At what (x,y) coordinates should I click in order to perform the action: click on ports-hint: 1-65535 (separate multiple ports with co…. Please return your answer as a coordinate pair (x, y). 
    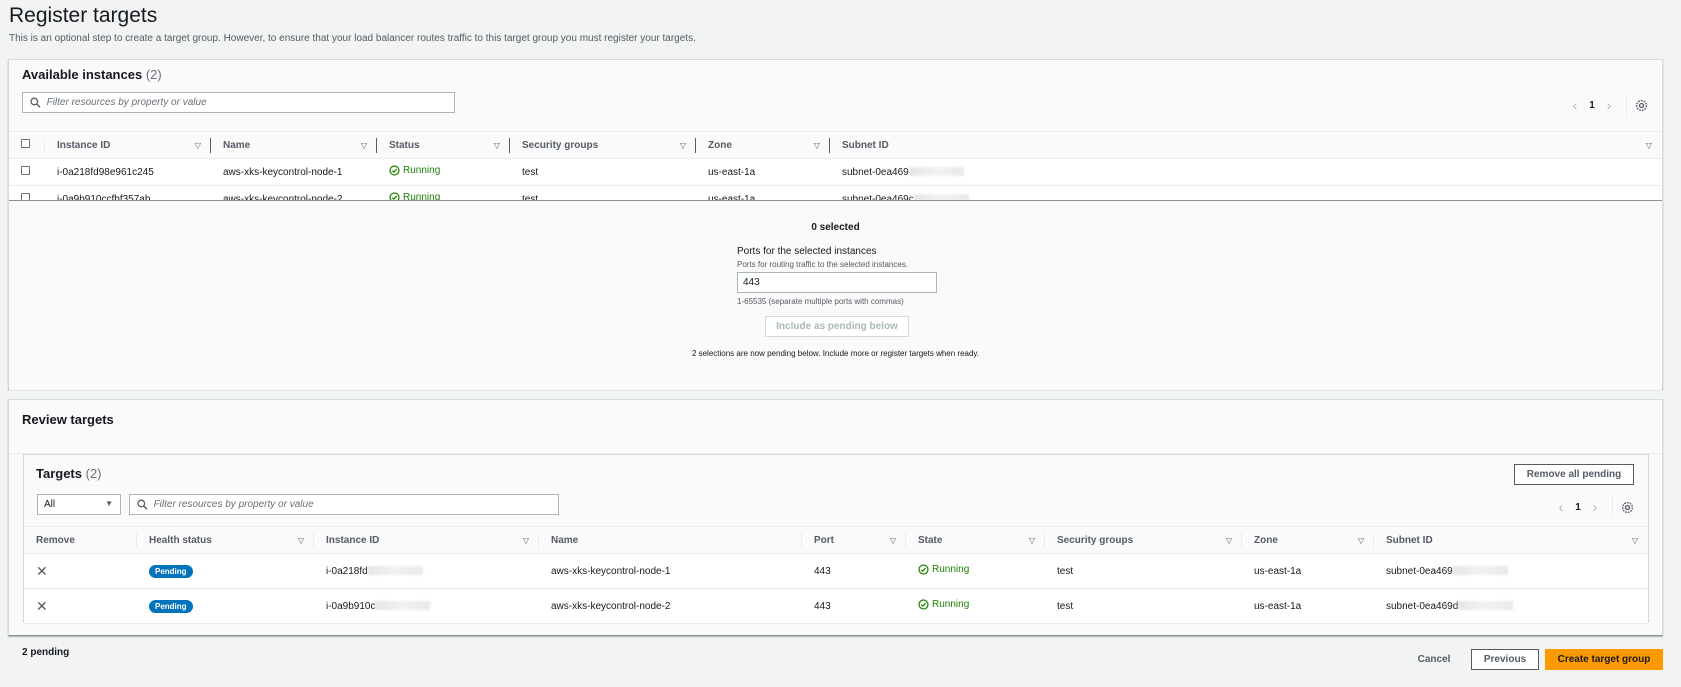
    Looking at the image, I should click on (820, 301).